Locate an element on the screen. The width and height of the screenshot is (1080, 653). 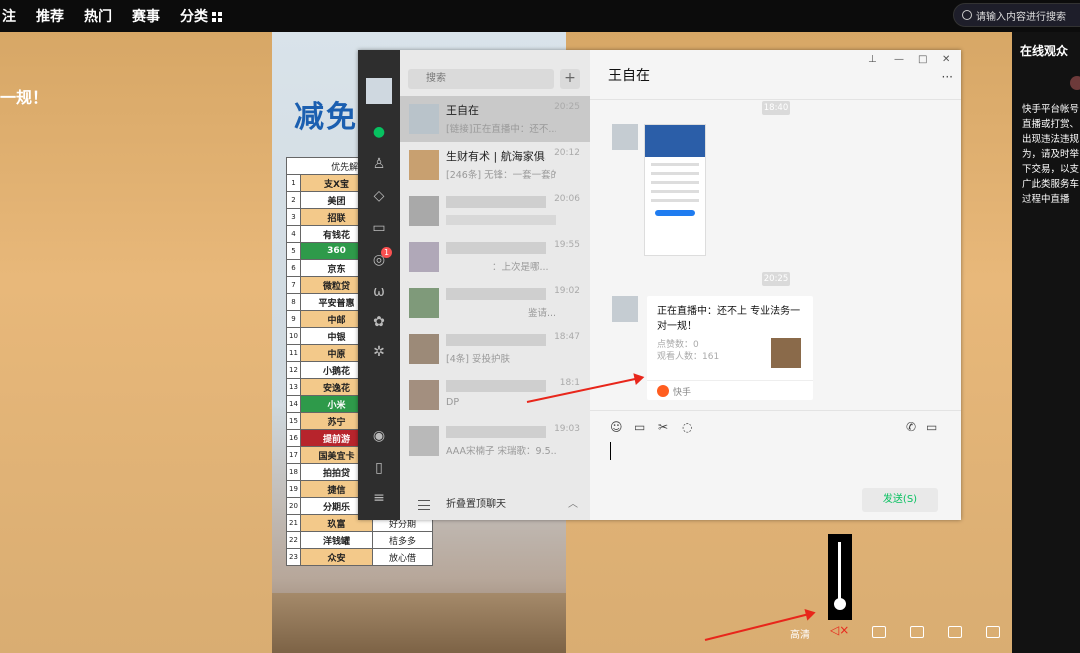
contact-name: 王自在 is located at coordinates (629, 76).